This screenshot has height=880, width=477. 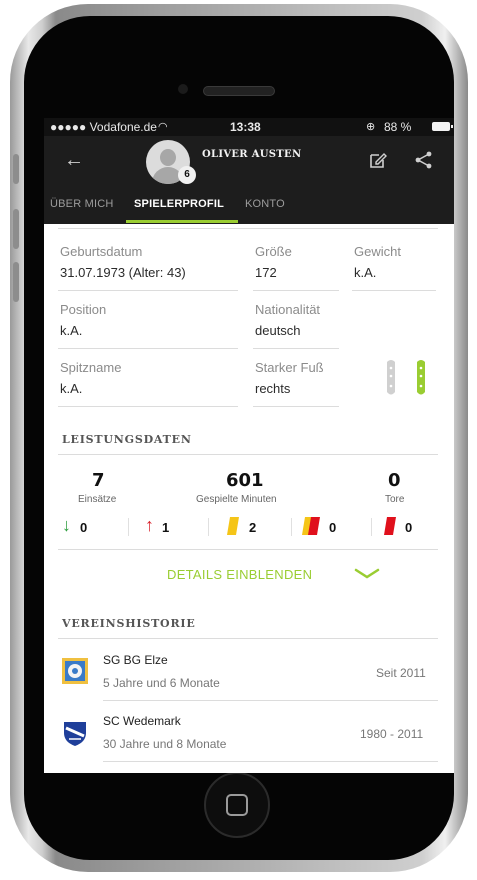 I want to click on performance-section-title: LEISTUNGSDATEN, so click(x=127, y=439).